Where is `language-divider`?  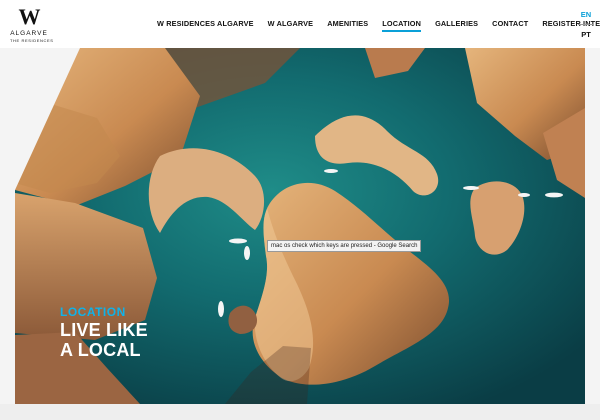 language-divider is located at coordinates (586, 24).